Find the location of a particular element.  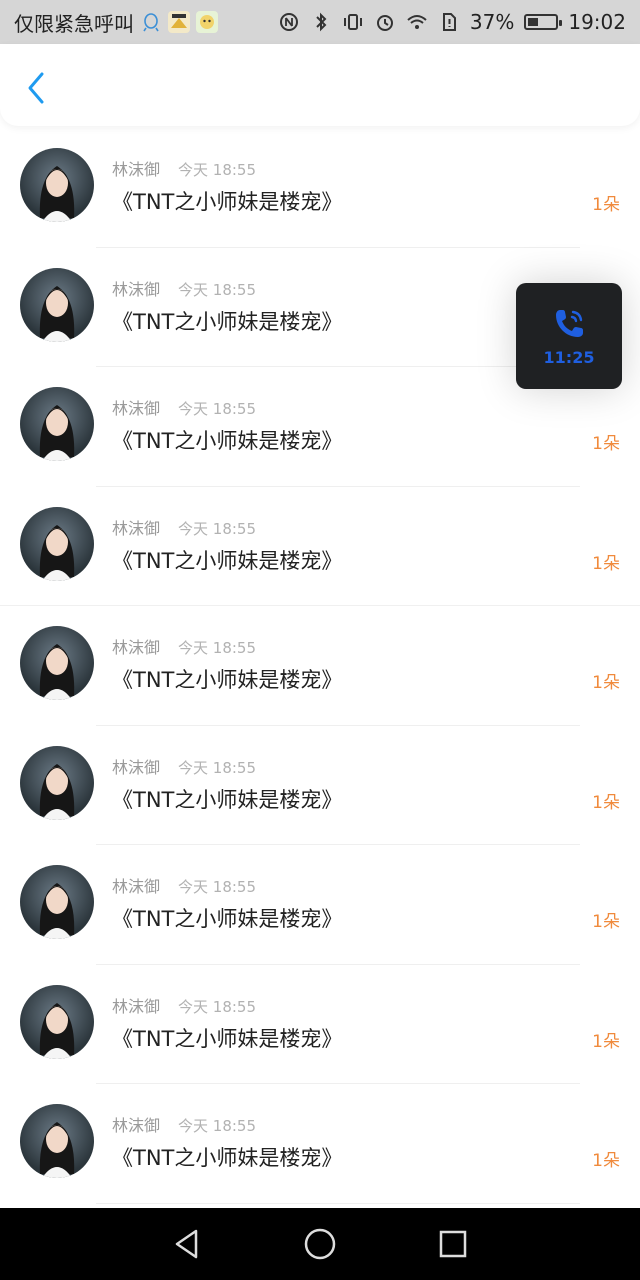

battery-icon: ⚡ is located at coordinates (543, 22).